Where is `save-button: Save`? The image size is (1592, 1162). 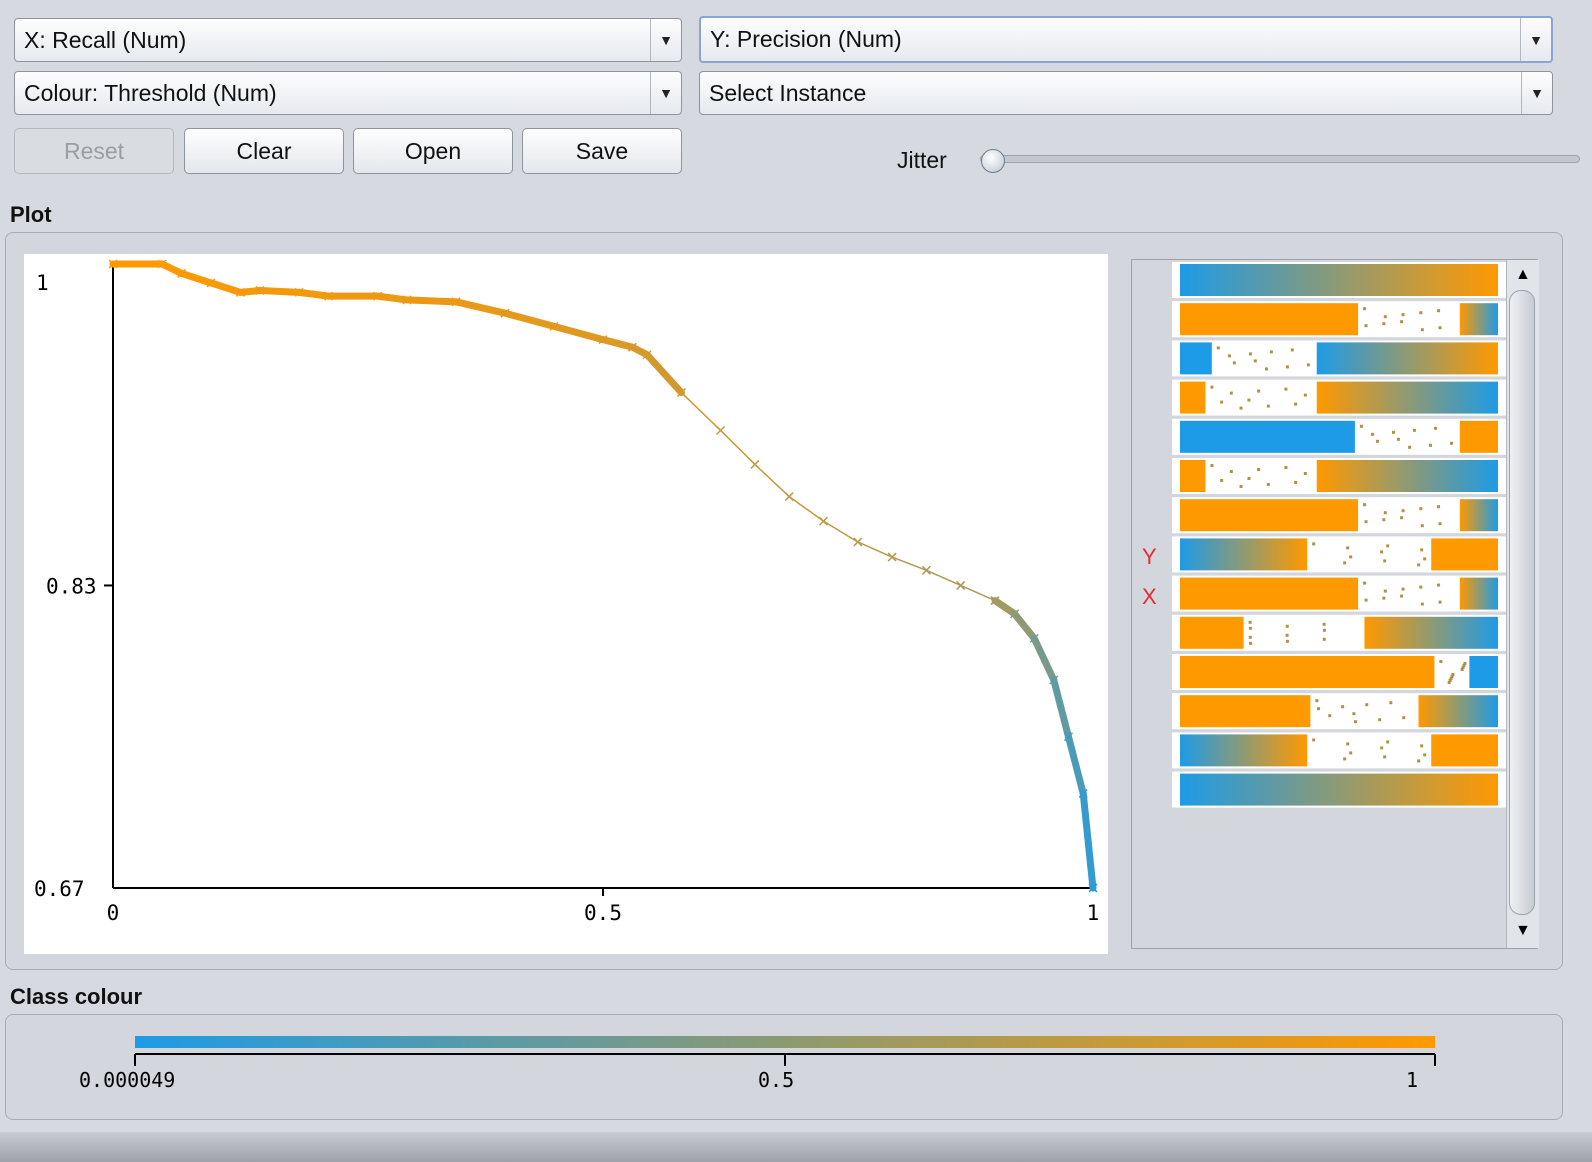
save-button: Save is located at coordinates (602, 151).